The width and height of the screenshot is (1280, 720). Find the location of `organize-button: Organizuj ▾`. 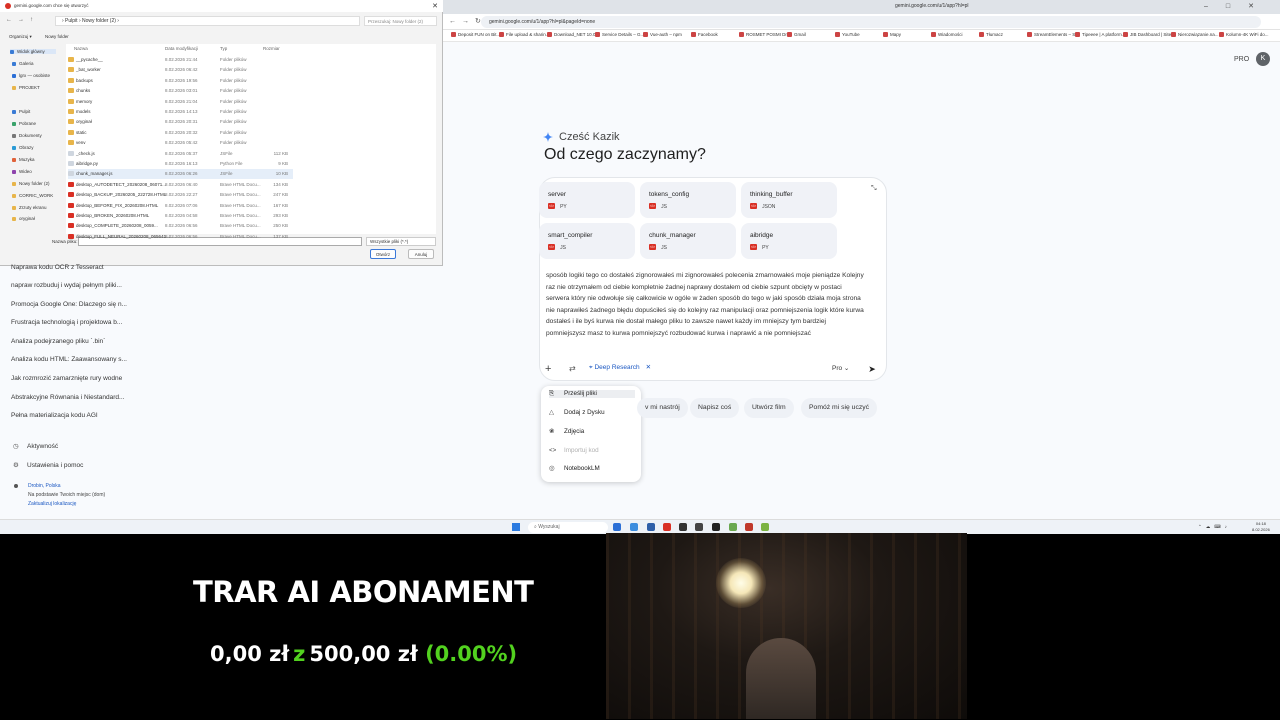

organize-button: Organizuj ▾ is located at coordinates (20, 37).